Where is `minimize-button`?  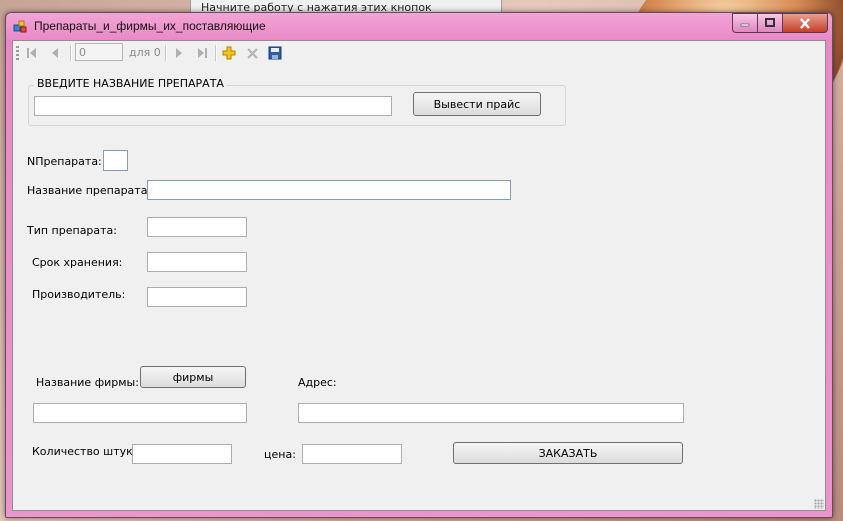
minimize-button is located at coordinates (744, 23).